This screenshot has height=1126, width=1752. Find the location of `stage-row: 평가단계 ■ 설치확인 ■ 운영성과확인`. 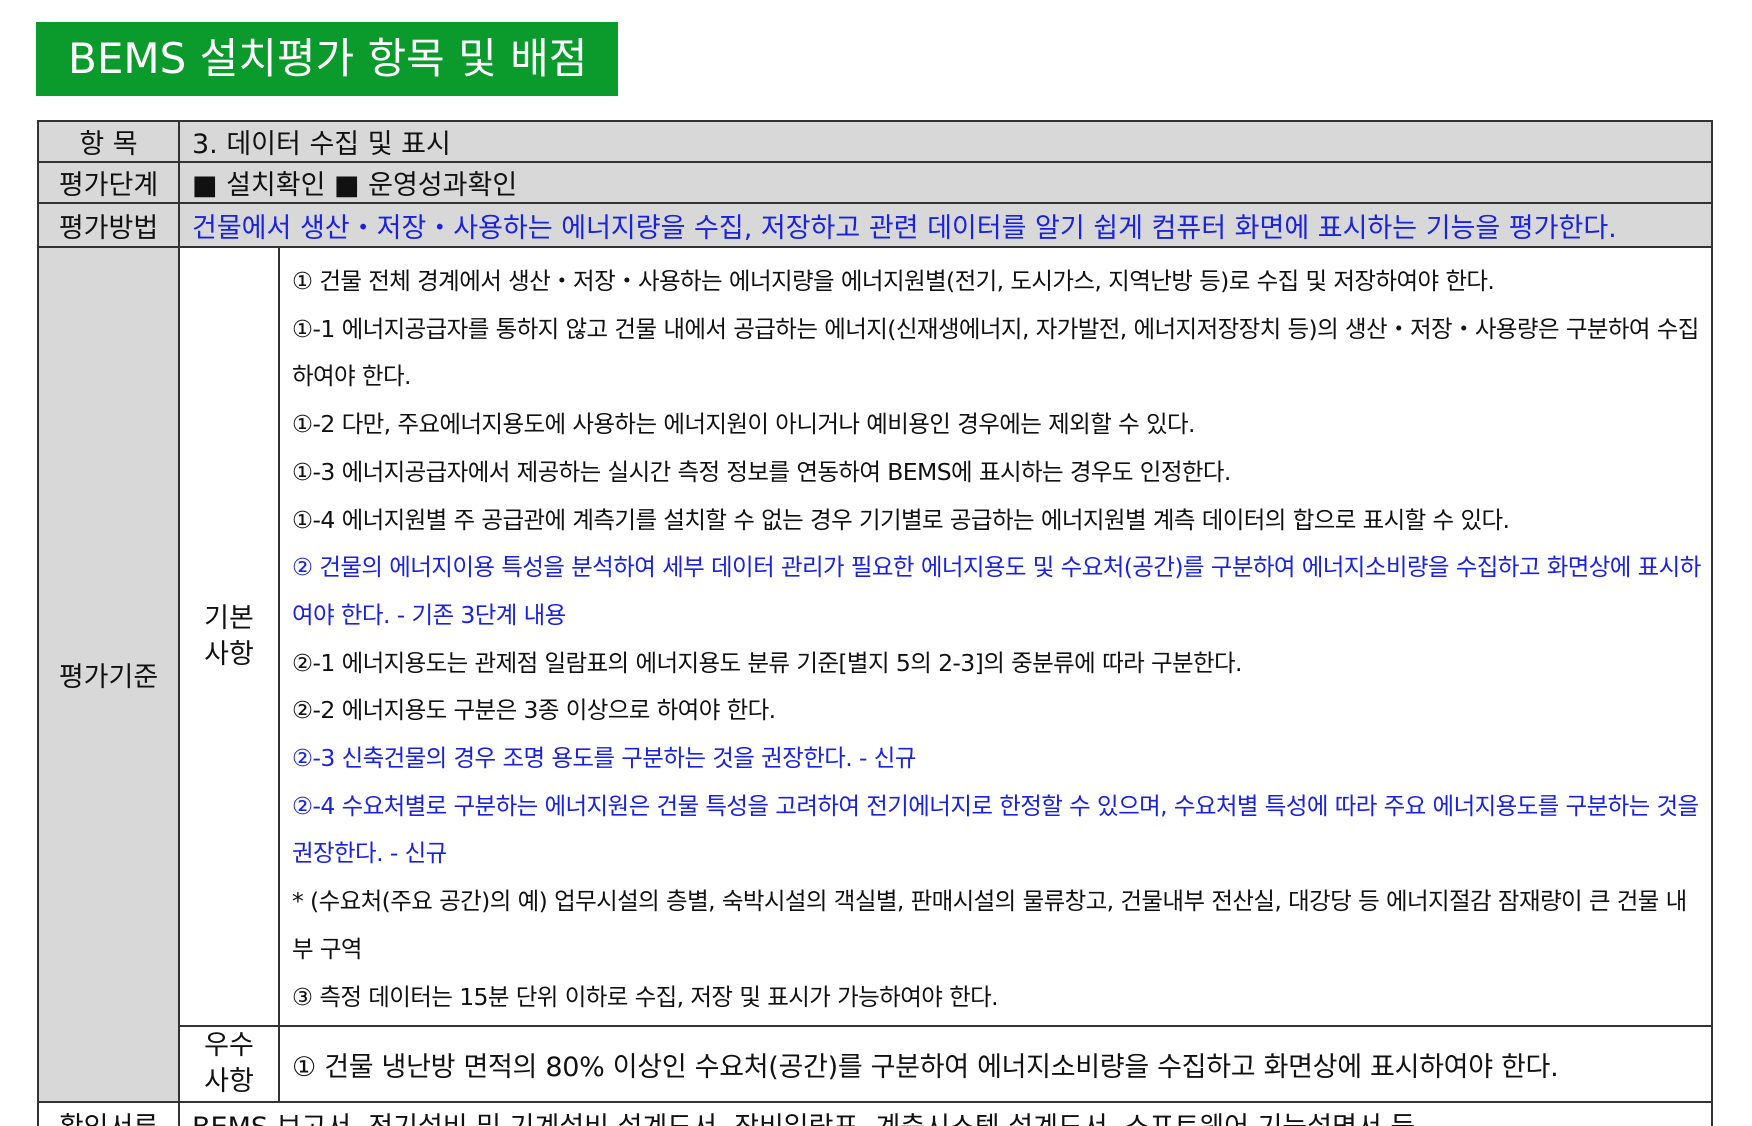

stage-row: 평가단계 ■ 설치확인 ■ 운영성과확인 is located at coordinates (875, 182).